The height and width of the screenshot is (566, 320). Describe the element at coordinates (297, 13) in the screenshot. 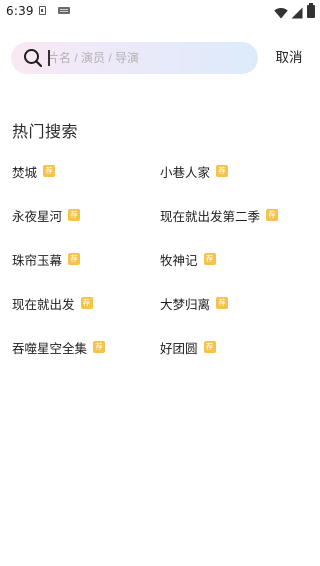

I see `signal-icon` at that location.